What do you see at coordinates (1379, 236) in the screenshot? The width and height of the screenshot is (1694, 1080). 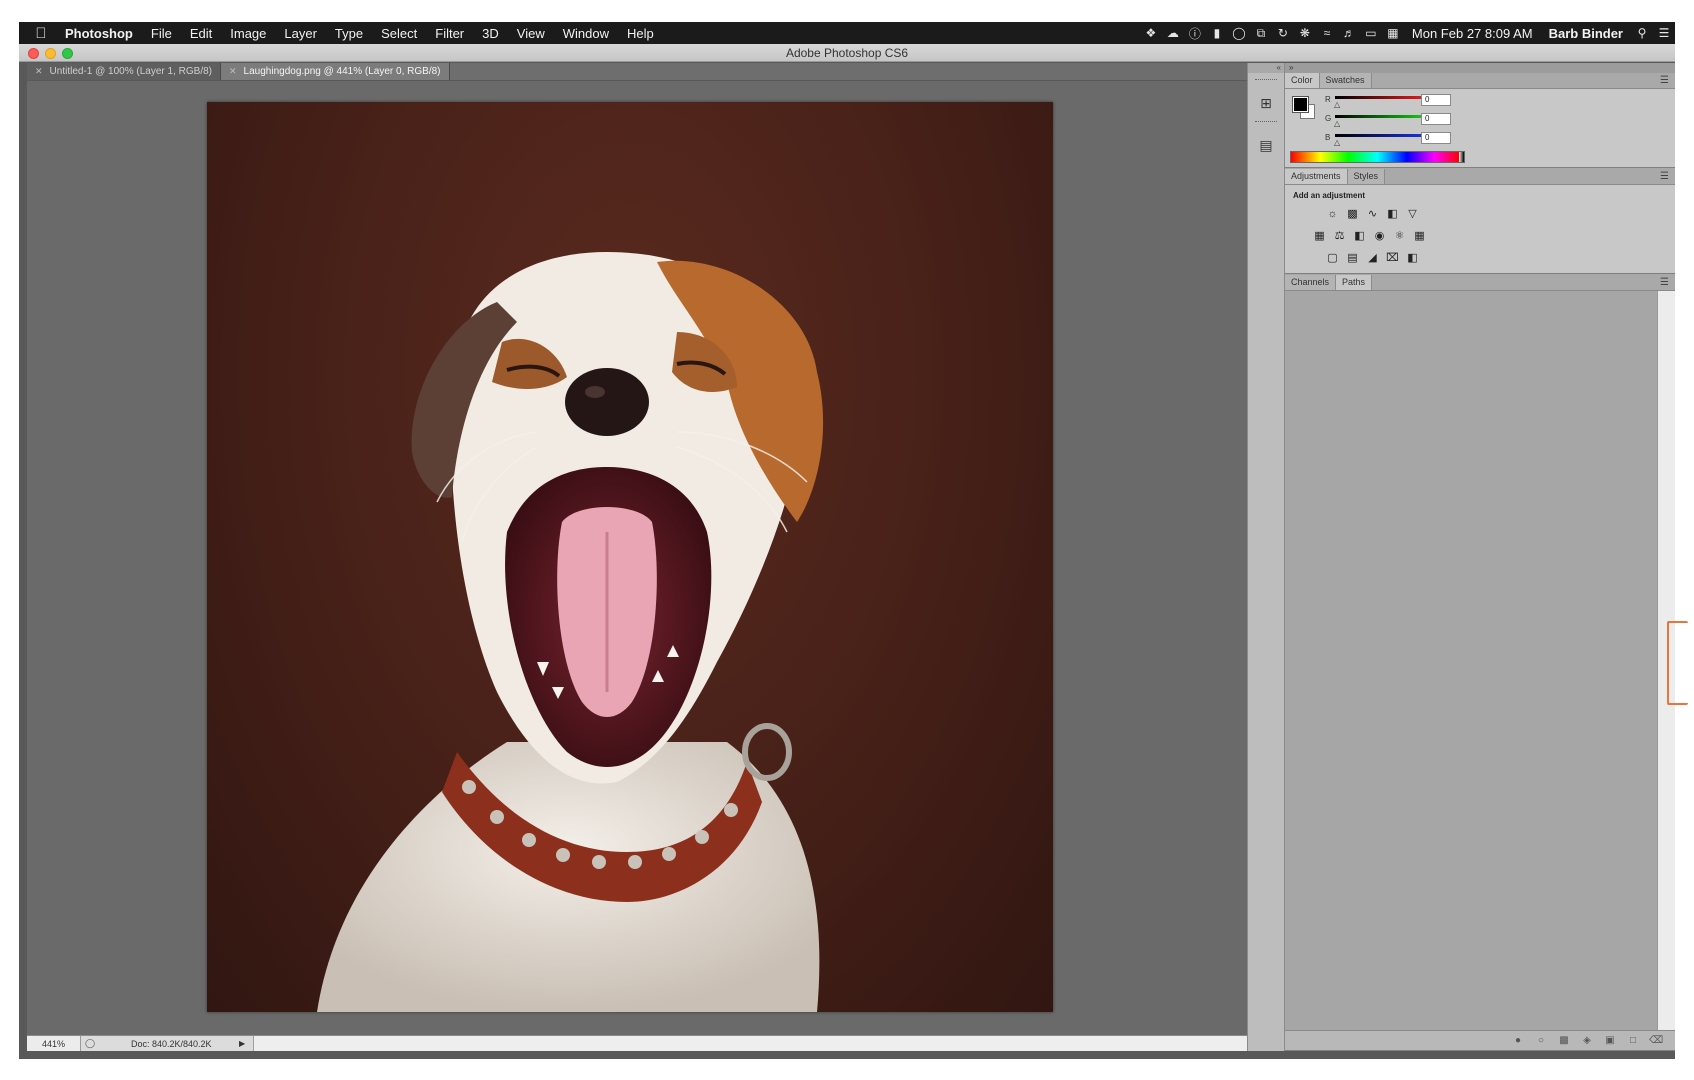 I see `photo-filter-icon: ◉` at bounding box center [1379, 236].